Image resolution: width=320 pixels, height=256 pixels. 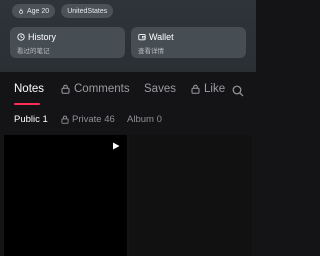 I want to click on gender-icon, so click(x=21, y=11).